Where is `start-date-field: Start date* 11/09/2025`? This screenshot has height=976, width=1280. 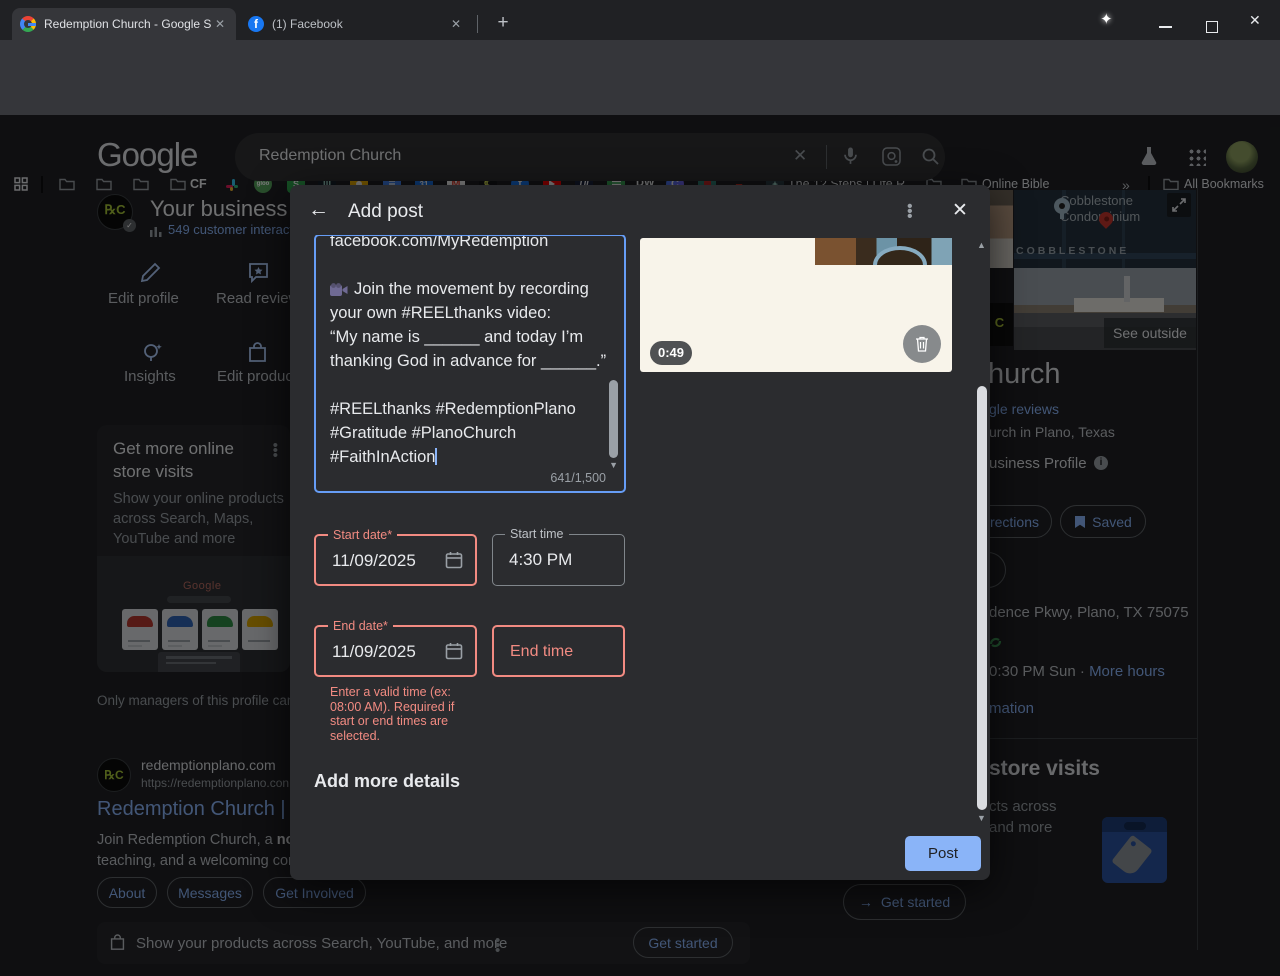
start-date-field: Start date* 11/09/2025 is located at coordinates (395, 557).